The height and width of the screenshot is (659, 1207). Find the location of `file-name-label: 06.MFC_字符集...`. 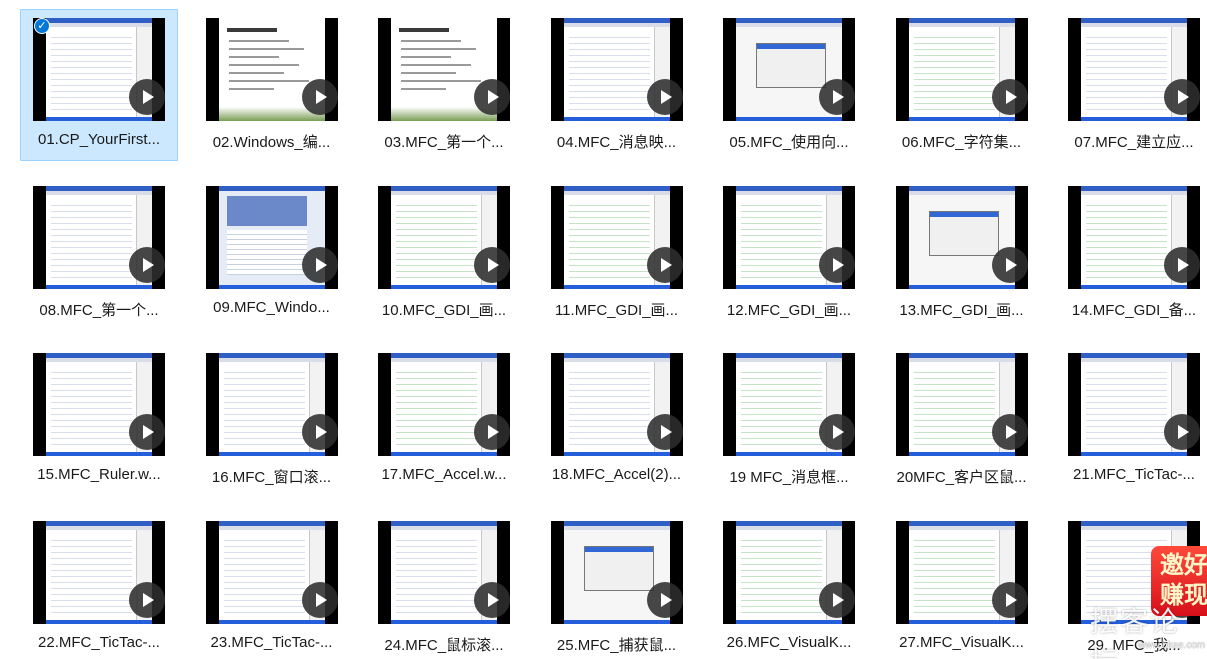

file-name-label: 06.MFC_字符集... is located at coordinates (961, 142).